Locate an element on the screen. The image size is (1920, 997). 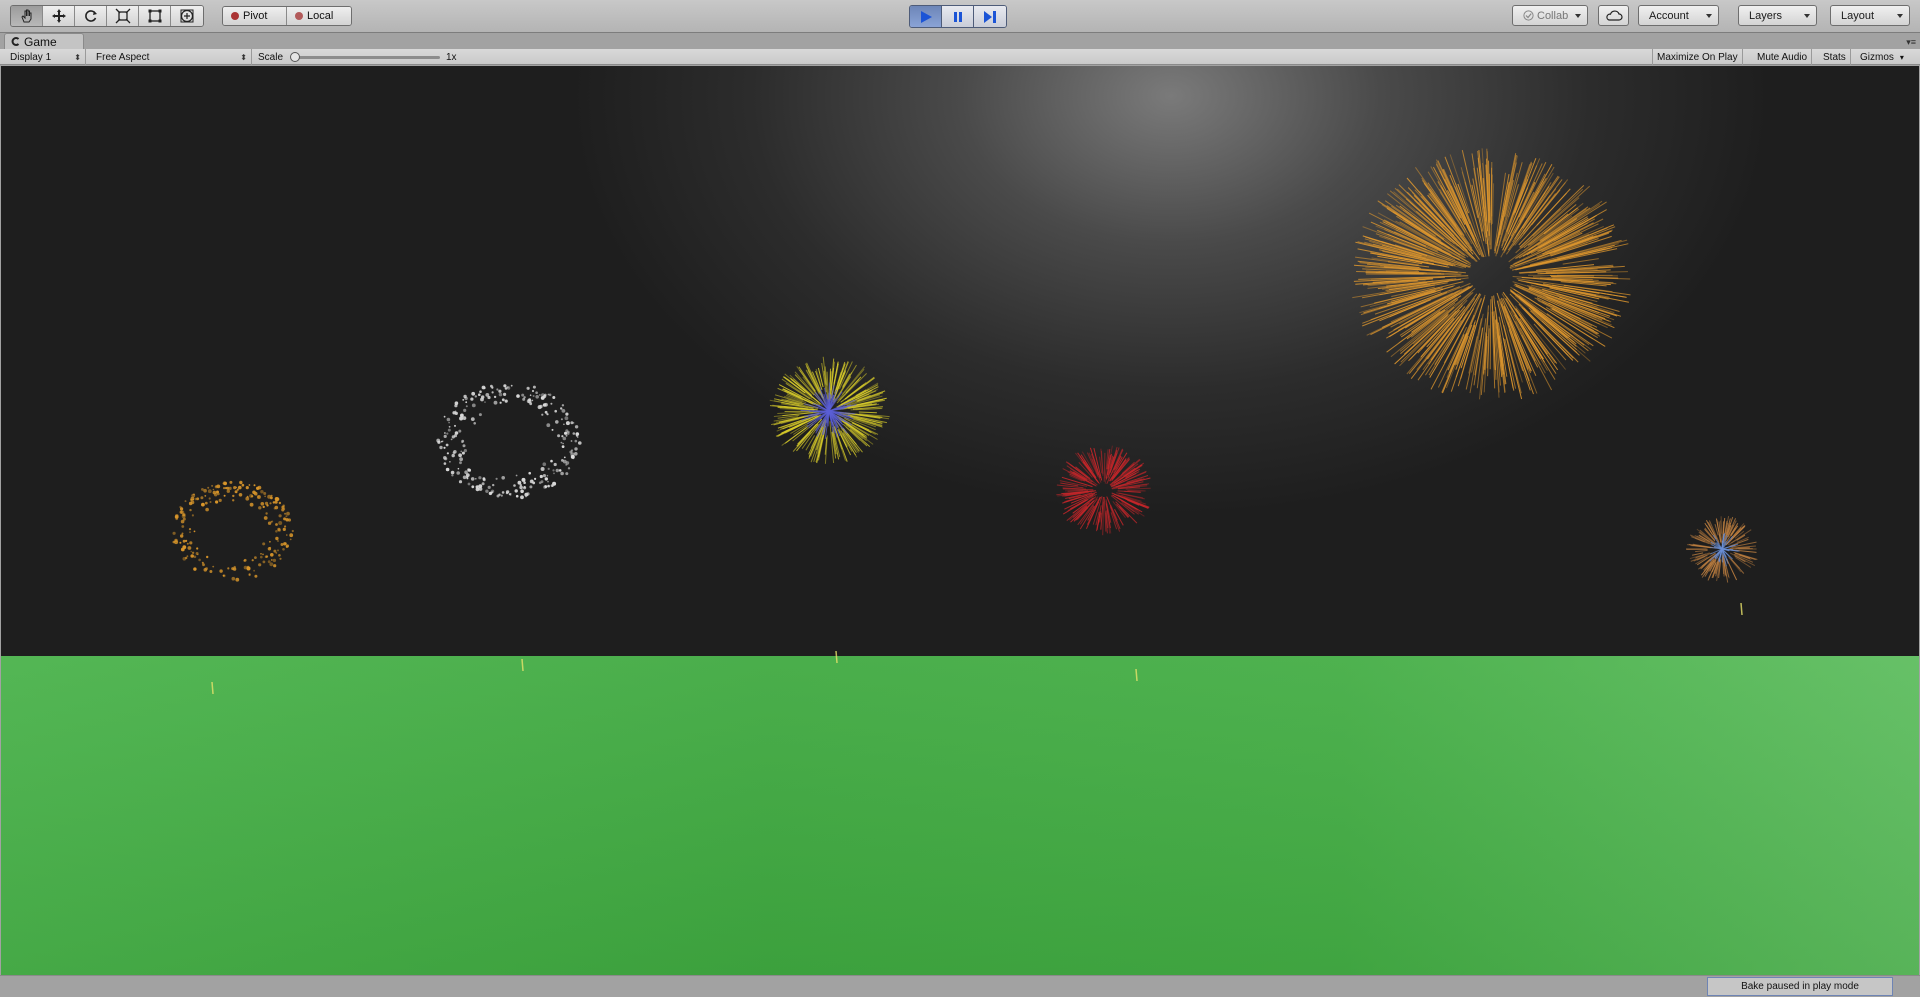
playback-controls is located at coordinates (958, 16).